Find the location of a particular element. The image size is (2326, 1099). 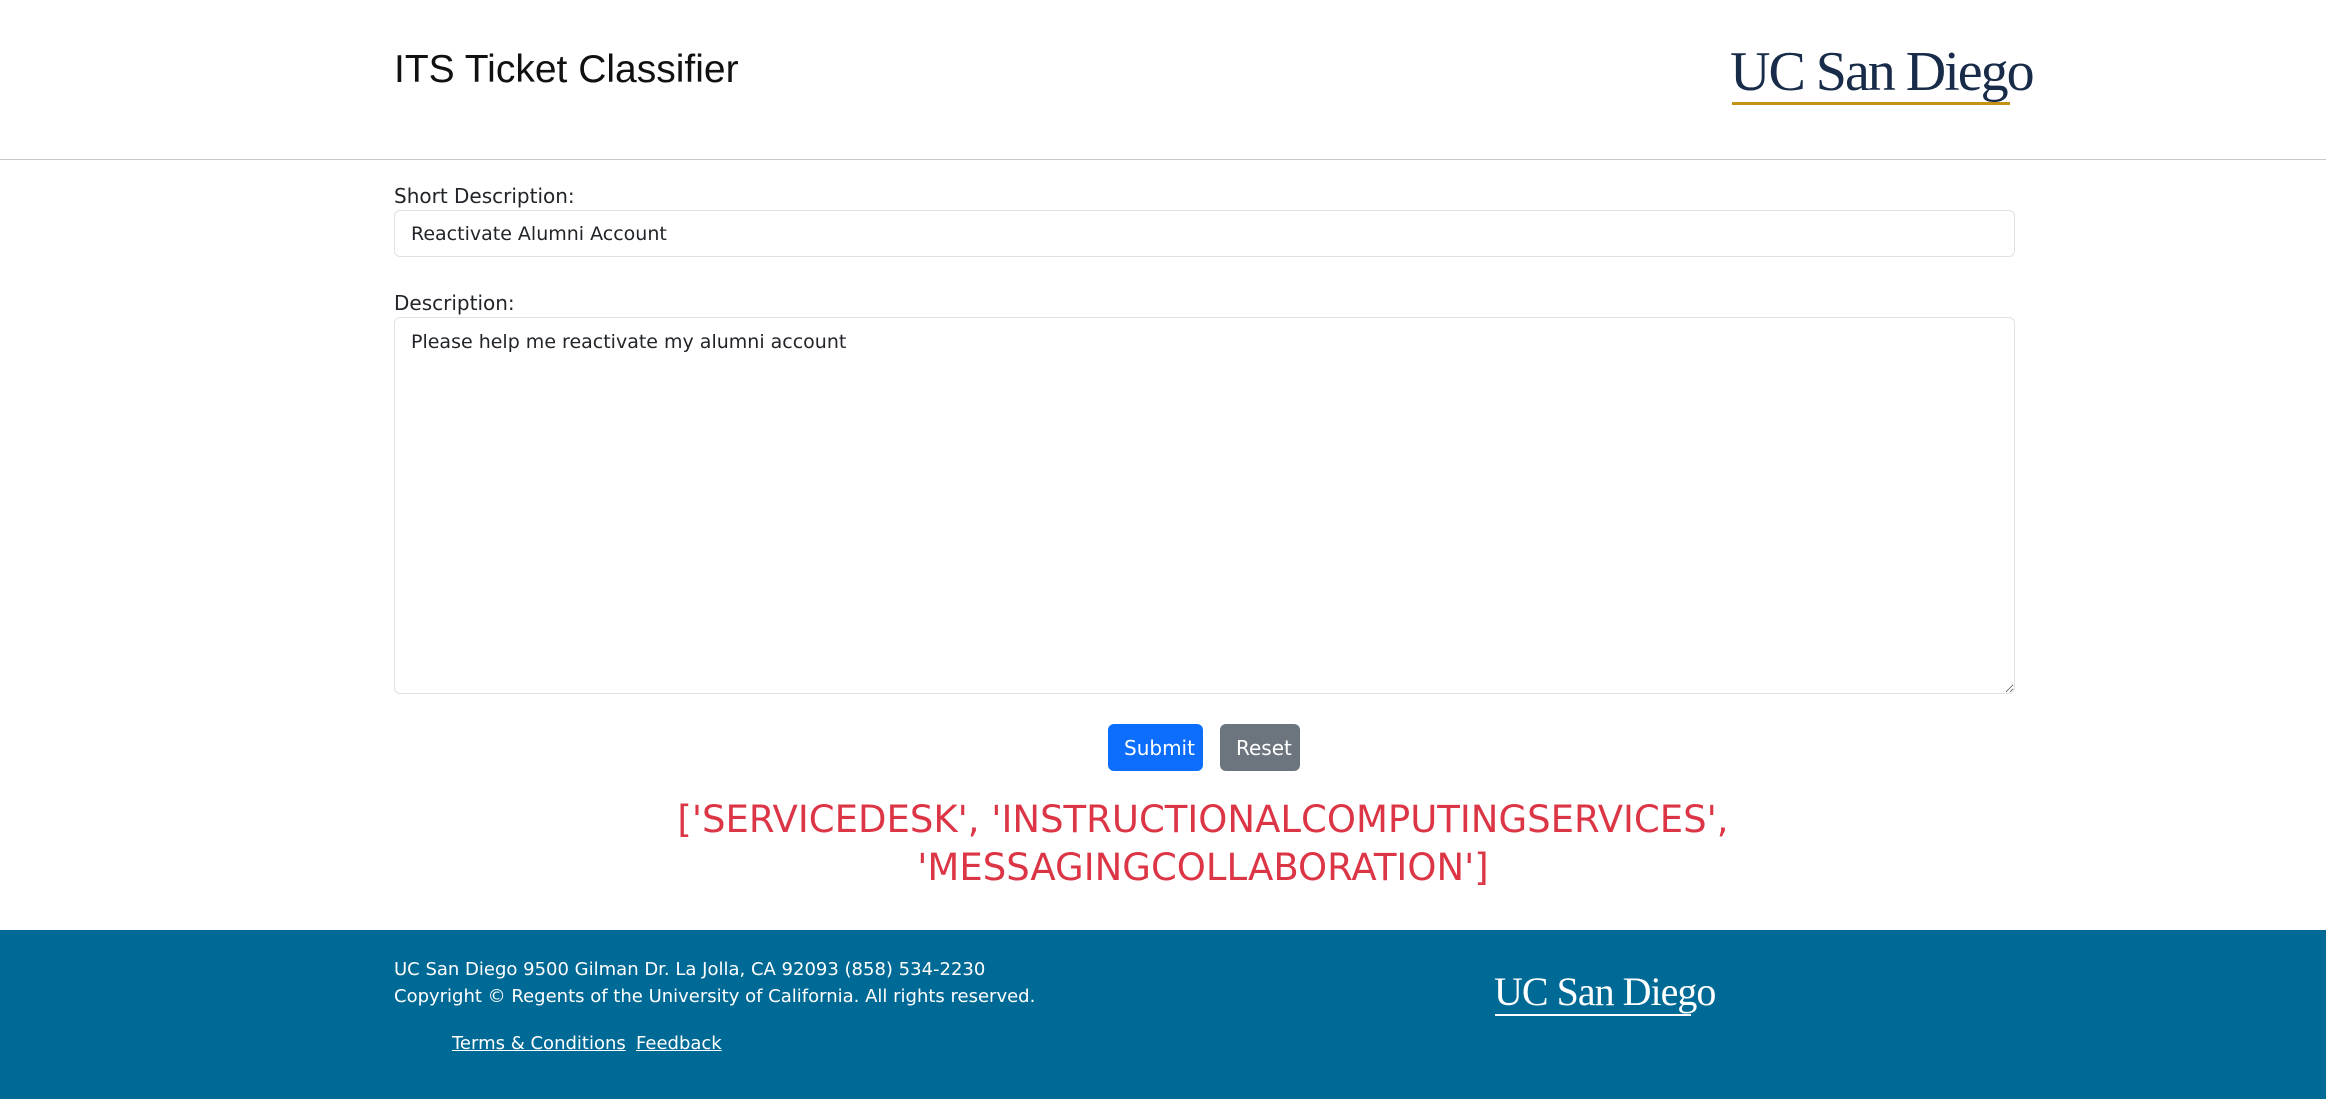

logo-underline is located at coordinates (1871, 103).